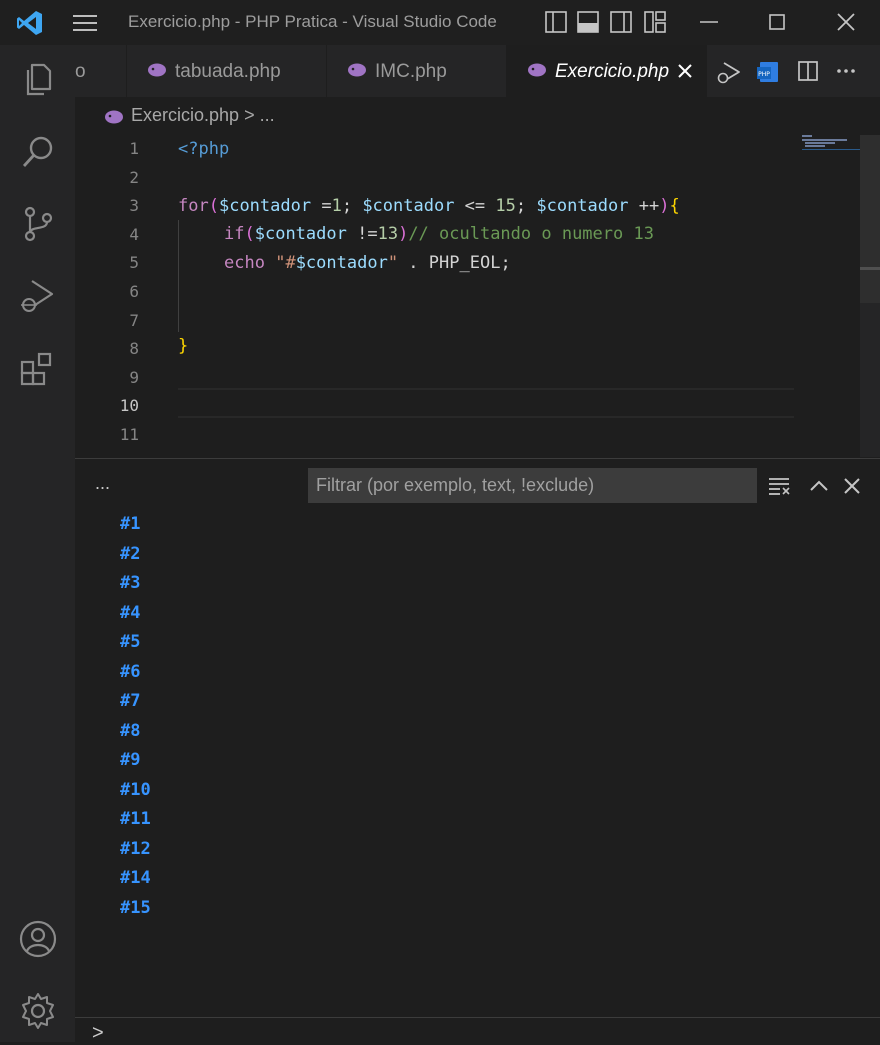  What do you see at coordinates (134, 234) in the screenshot?
I see `line-number: 4` at bounding box center [134, 234].